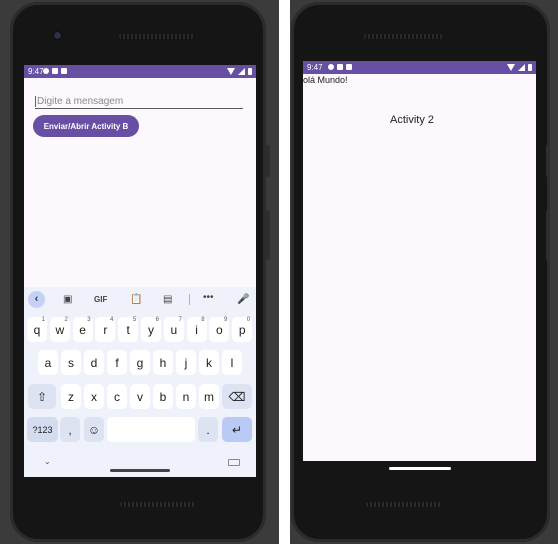 This screenshot has width=558, height=544. Describe the element at coordinates (157, 320) in the screenshot. I see `key-hint: 6` at that location.